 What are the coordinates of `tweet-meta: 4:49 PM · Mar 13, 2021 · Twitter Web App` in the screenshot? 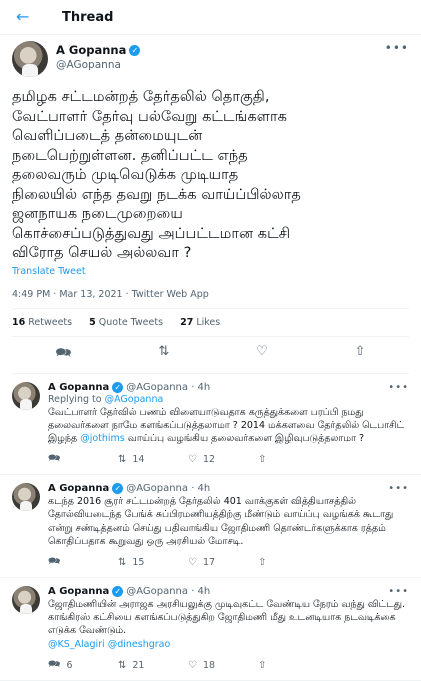 It's located at (210, 299).